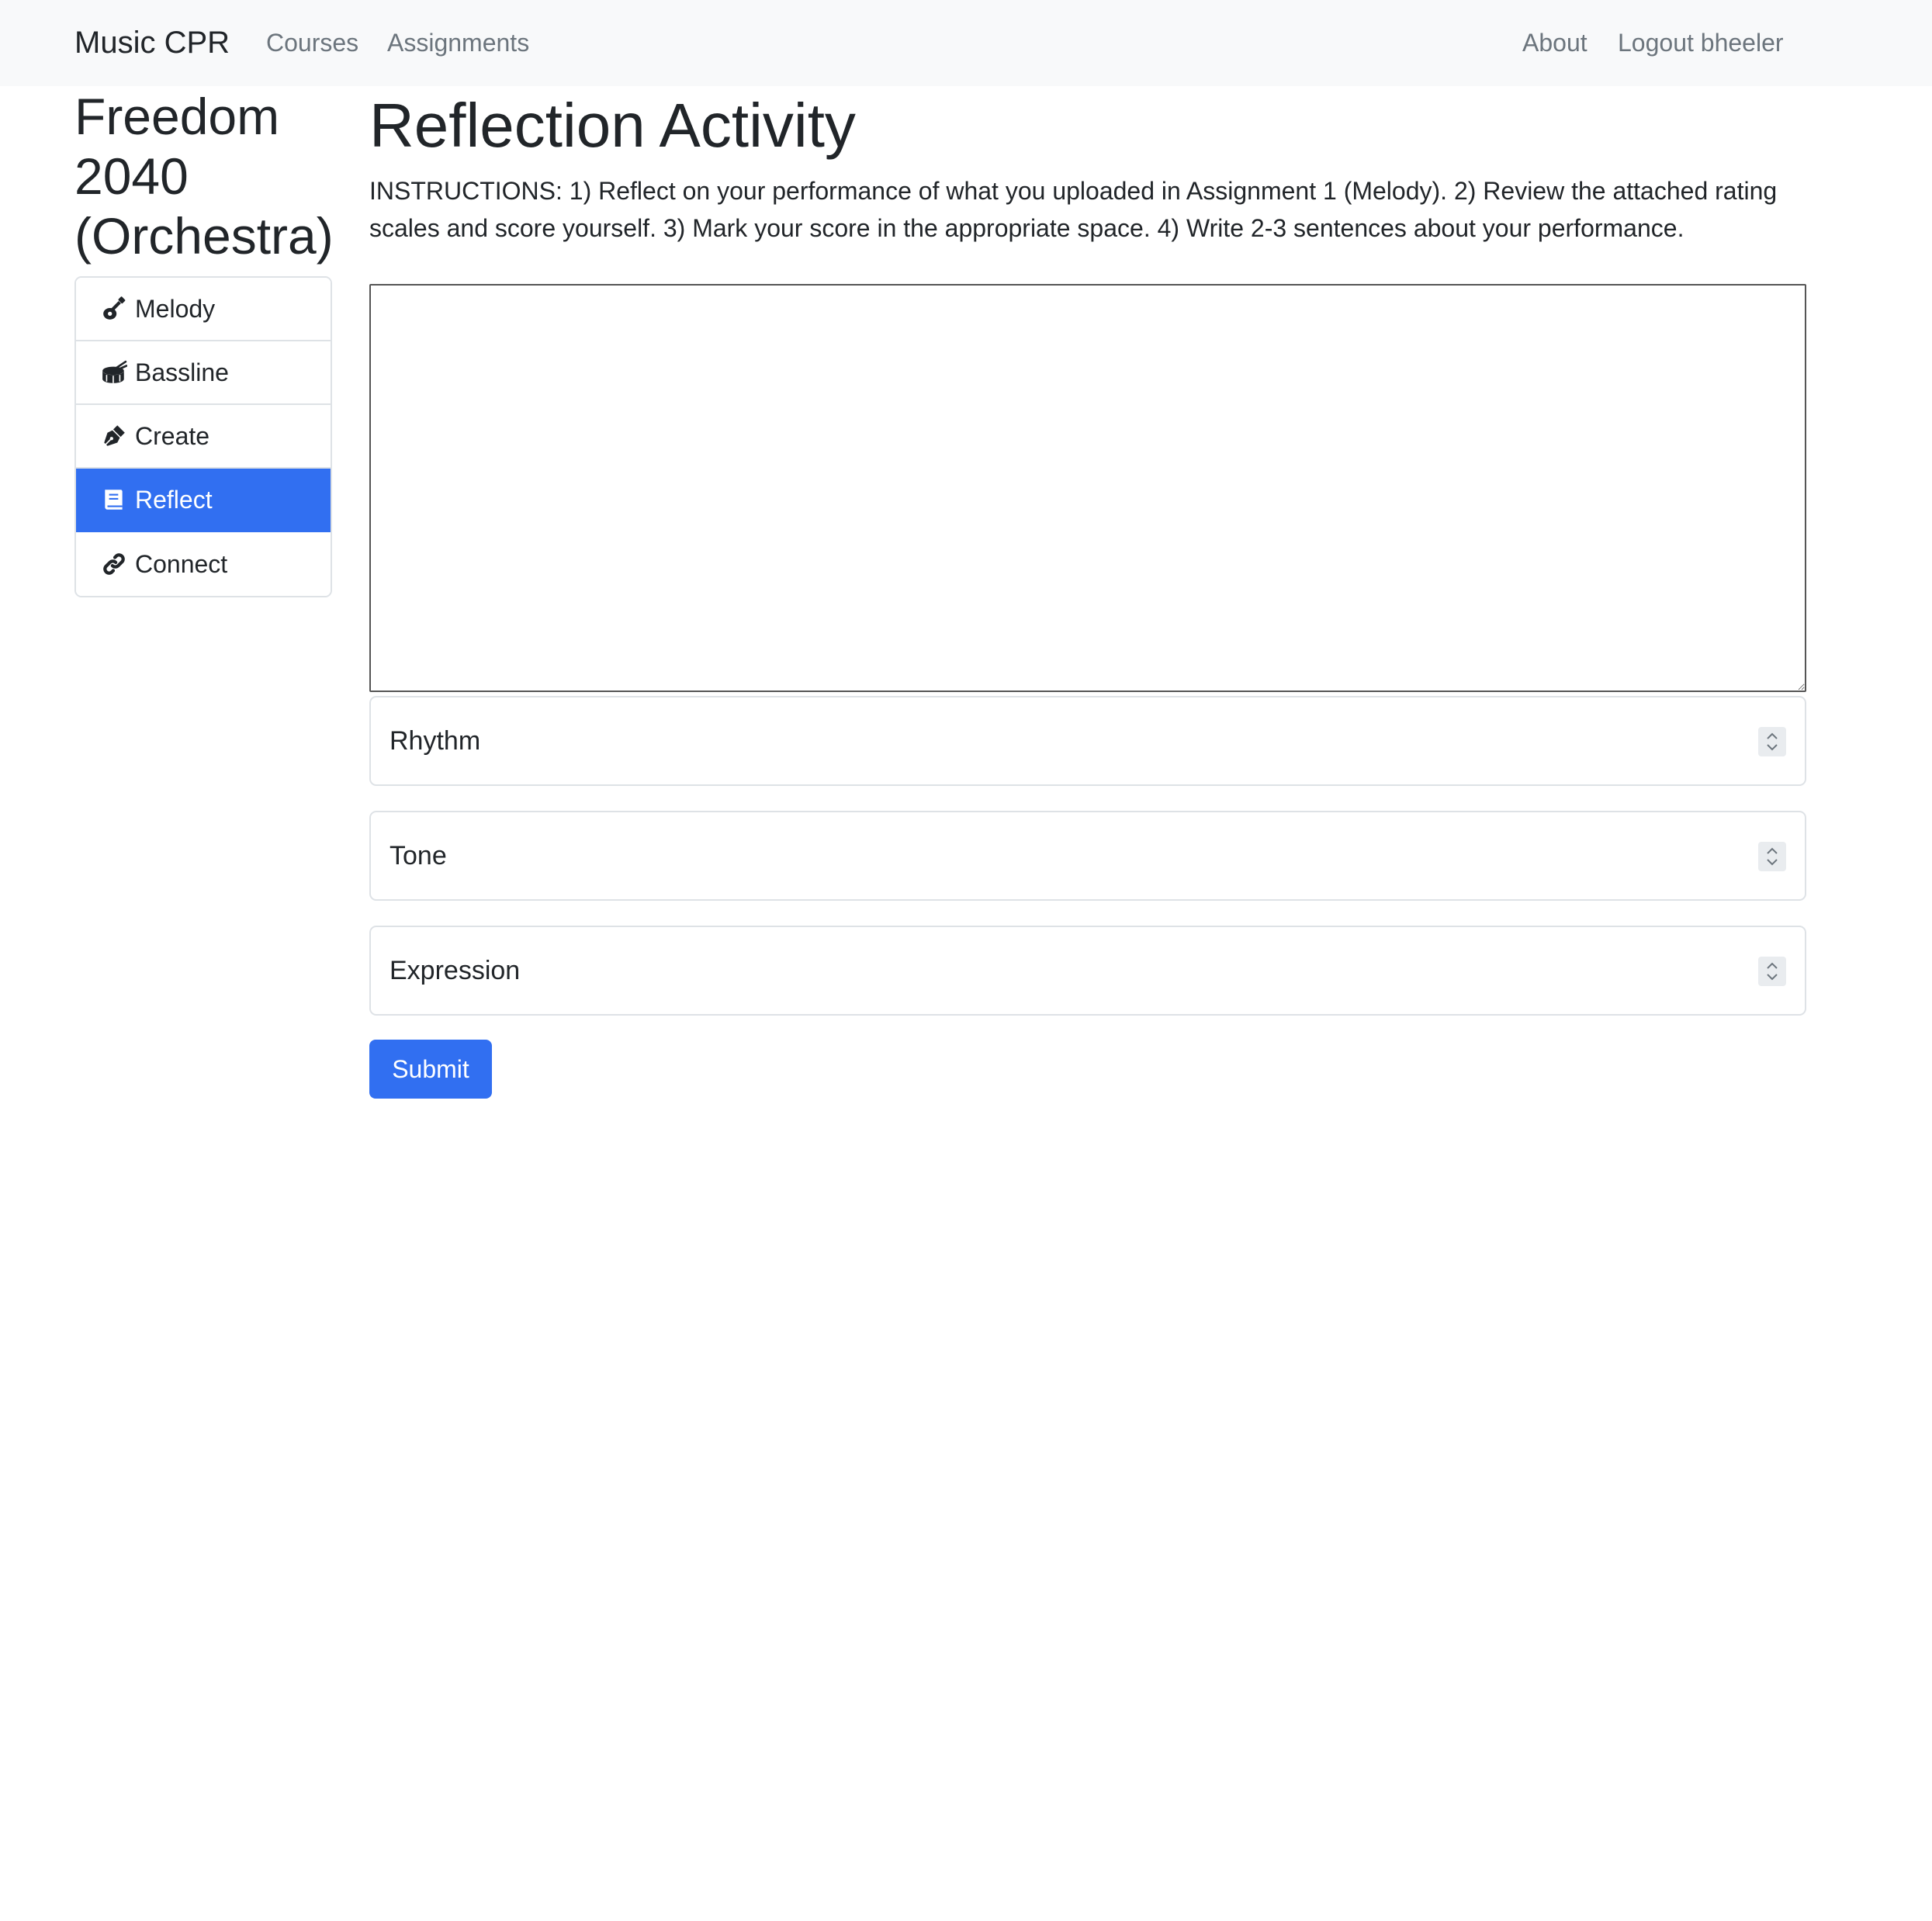  What do you see at coordinates (430, 1069) in the screenshot?
I see `submit-button: Submit` at bounding box center [430, 1069].